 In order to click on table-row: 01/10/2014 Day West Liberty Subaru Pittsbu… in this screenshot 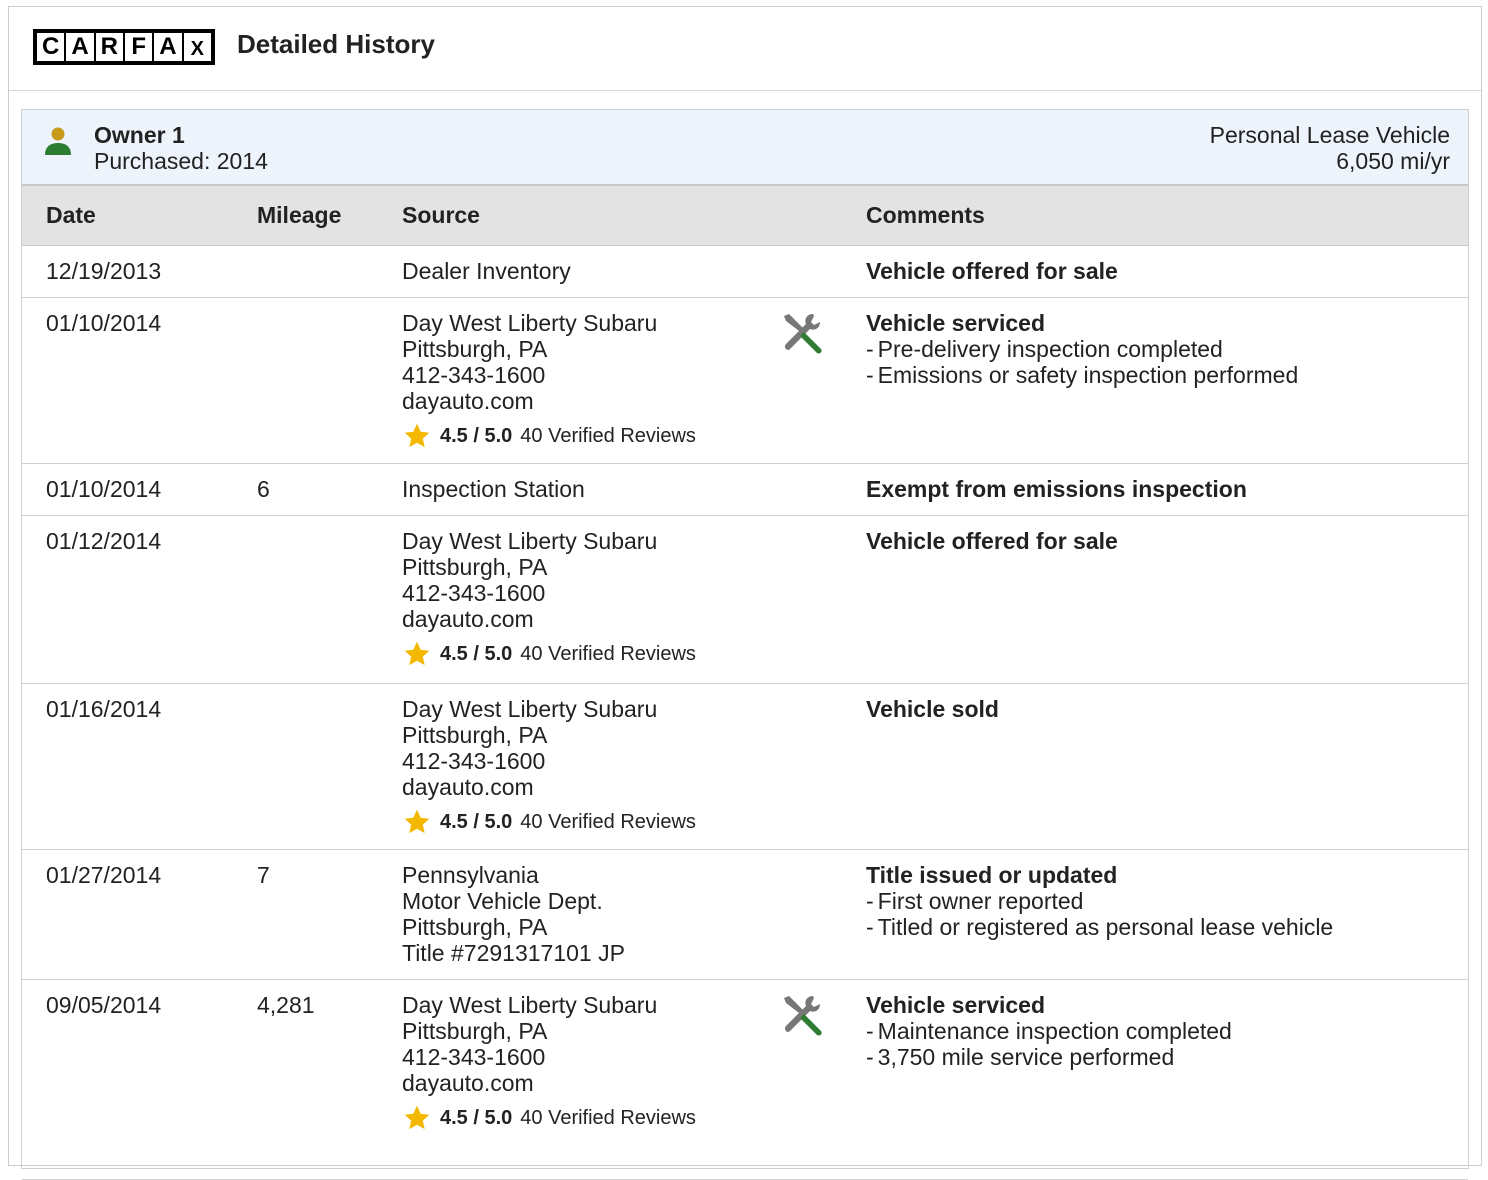, I will do `click(745, 381)`.